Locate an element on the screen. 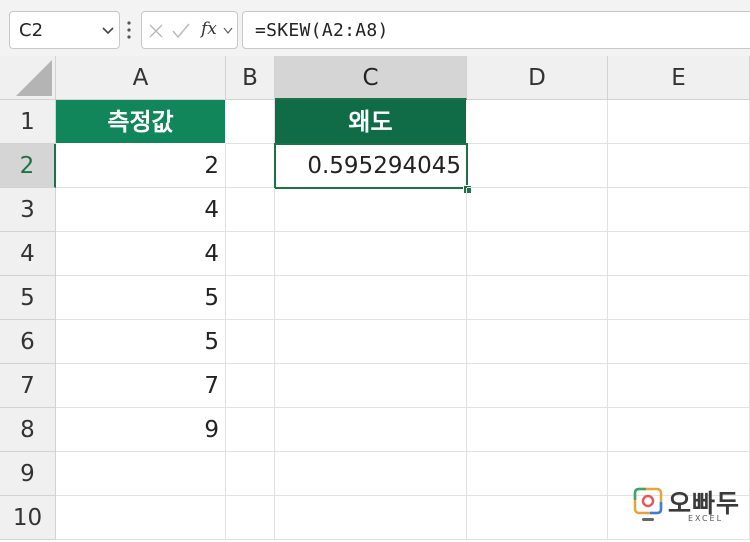 This screenshot has height=542, width=750. cell-e6 is located at coordinates (679, 342).